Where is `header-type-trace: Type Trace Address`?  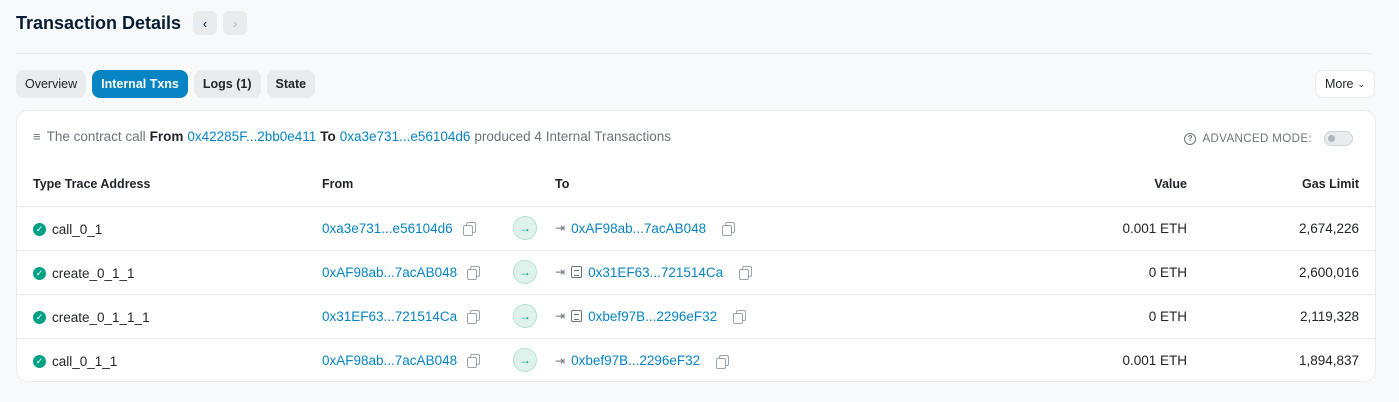 header-type-trace: Type Trace Address is located at coordinates (169, 185).